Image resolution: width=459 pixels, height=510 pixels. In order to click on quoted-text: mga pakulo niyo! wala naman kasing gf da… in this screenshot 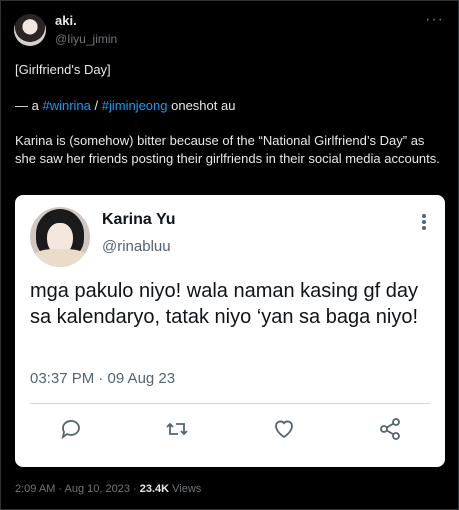, I will do `click(224, 304)`.